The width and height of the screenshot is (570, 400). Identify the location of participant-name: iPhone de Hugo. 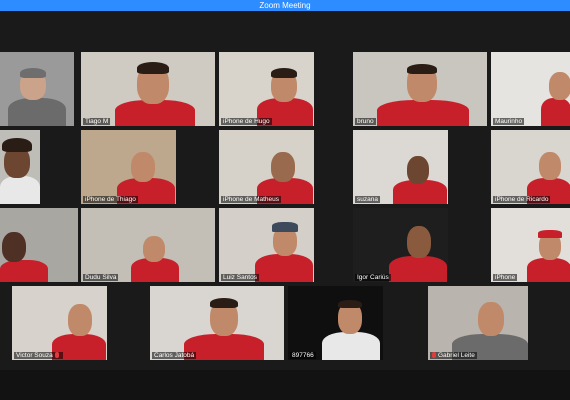
(246, 121).